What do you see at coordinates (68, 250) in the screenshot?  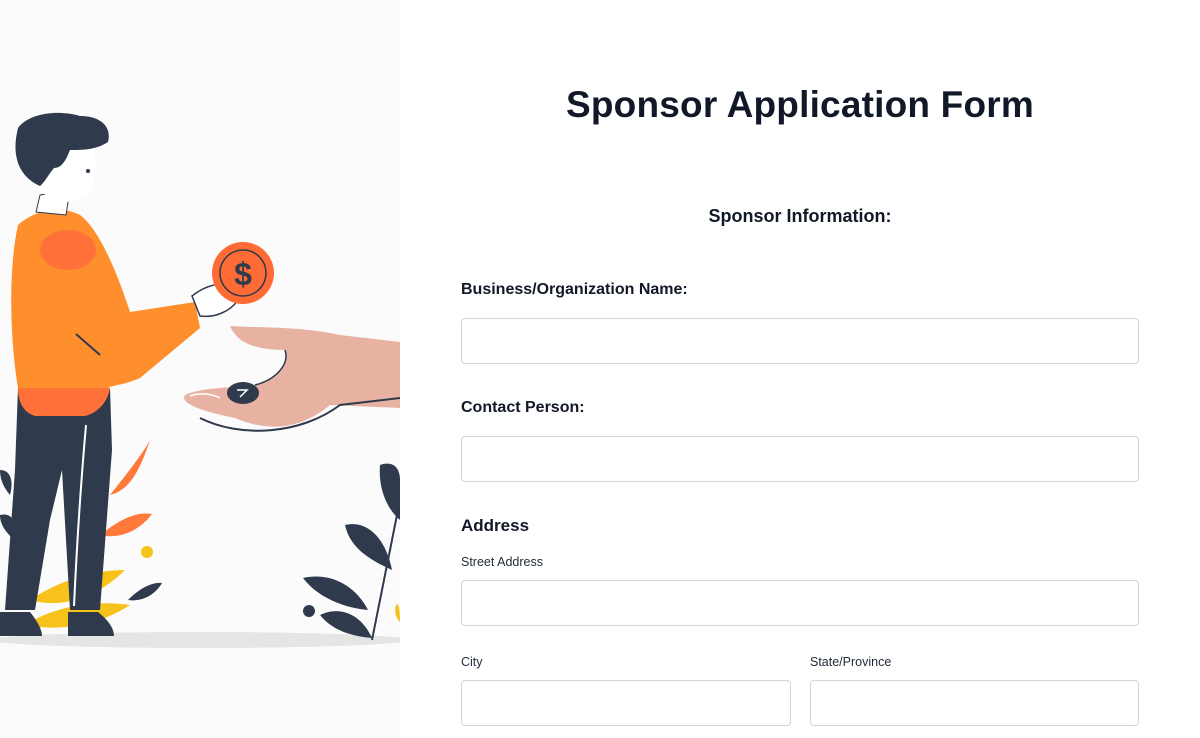 I see `shirt-shoulder-shade` at bounding box center [68, 250].